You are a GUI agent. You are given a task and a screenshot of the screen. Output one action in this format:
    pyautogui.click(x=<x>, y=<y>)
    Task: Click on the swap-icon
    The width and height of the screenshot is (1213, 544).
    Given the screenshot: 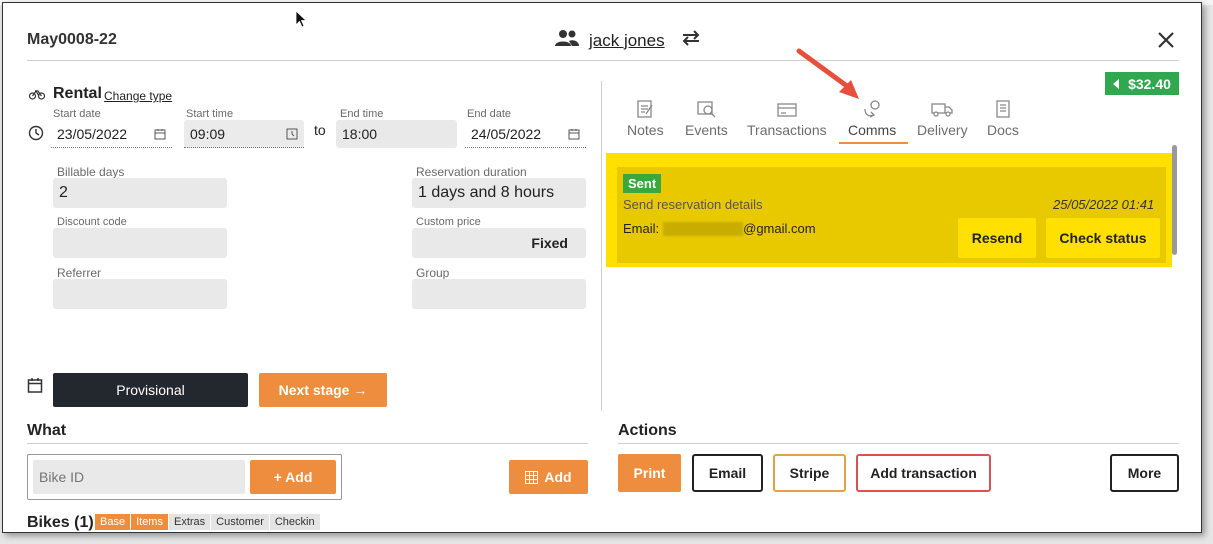 What is the action you would take?
    pyautogui.click(x=691, y=40)
    